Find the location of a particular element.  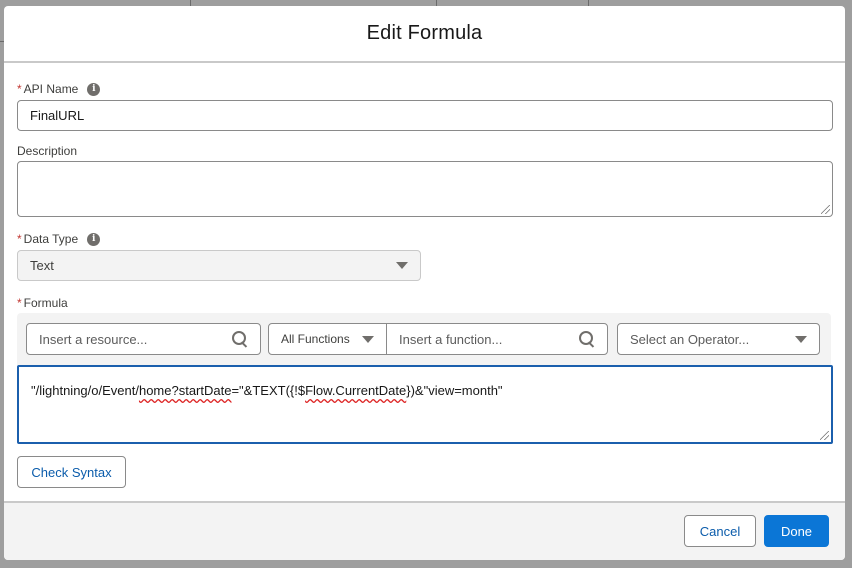

formula-label: * Formula is located at coordinates (42, 303).